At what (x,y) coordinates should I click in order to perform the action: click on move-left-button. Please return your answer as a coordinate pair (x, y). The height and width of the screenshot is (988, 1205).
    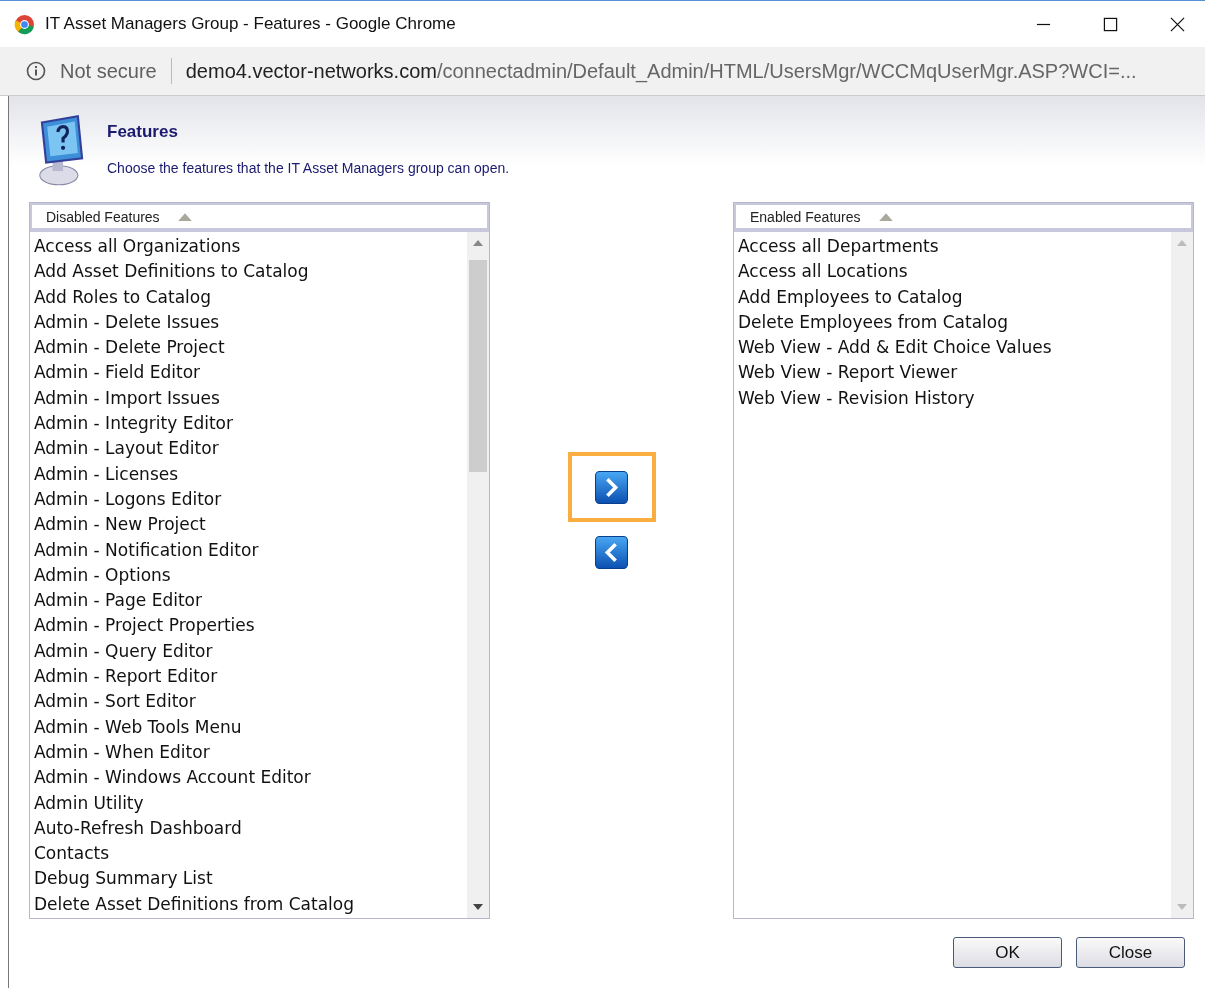
    Looking at the image, I should click on (611, 552).